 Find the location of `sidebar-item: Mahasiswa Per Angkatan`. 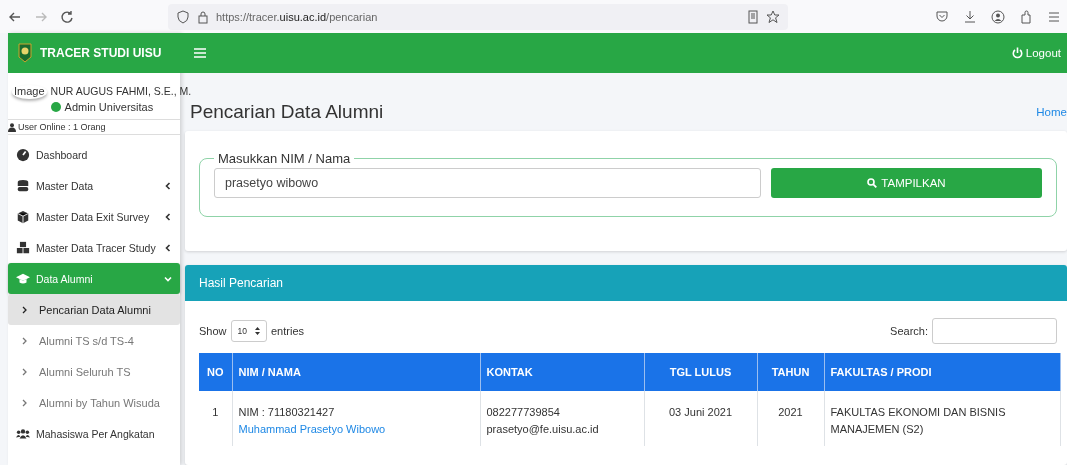

sidebar-item: Mahasiswa Per Angkatan is located at coordinates (94, 433).